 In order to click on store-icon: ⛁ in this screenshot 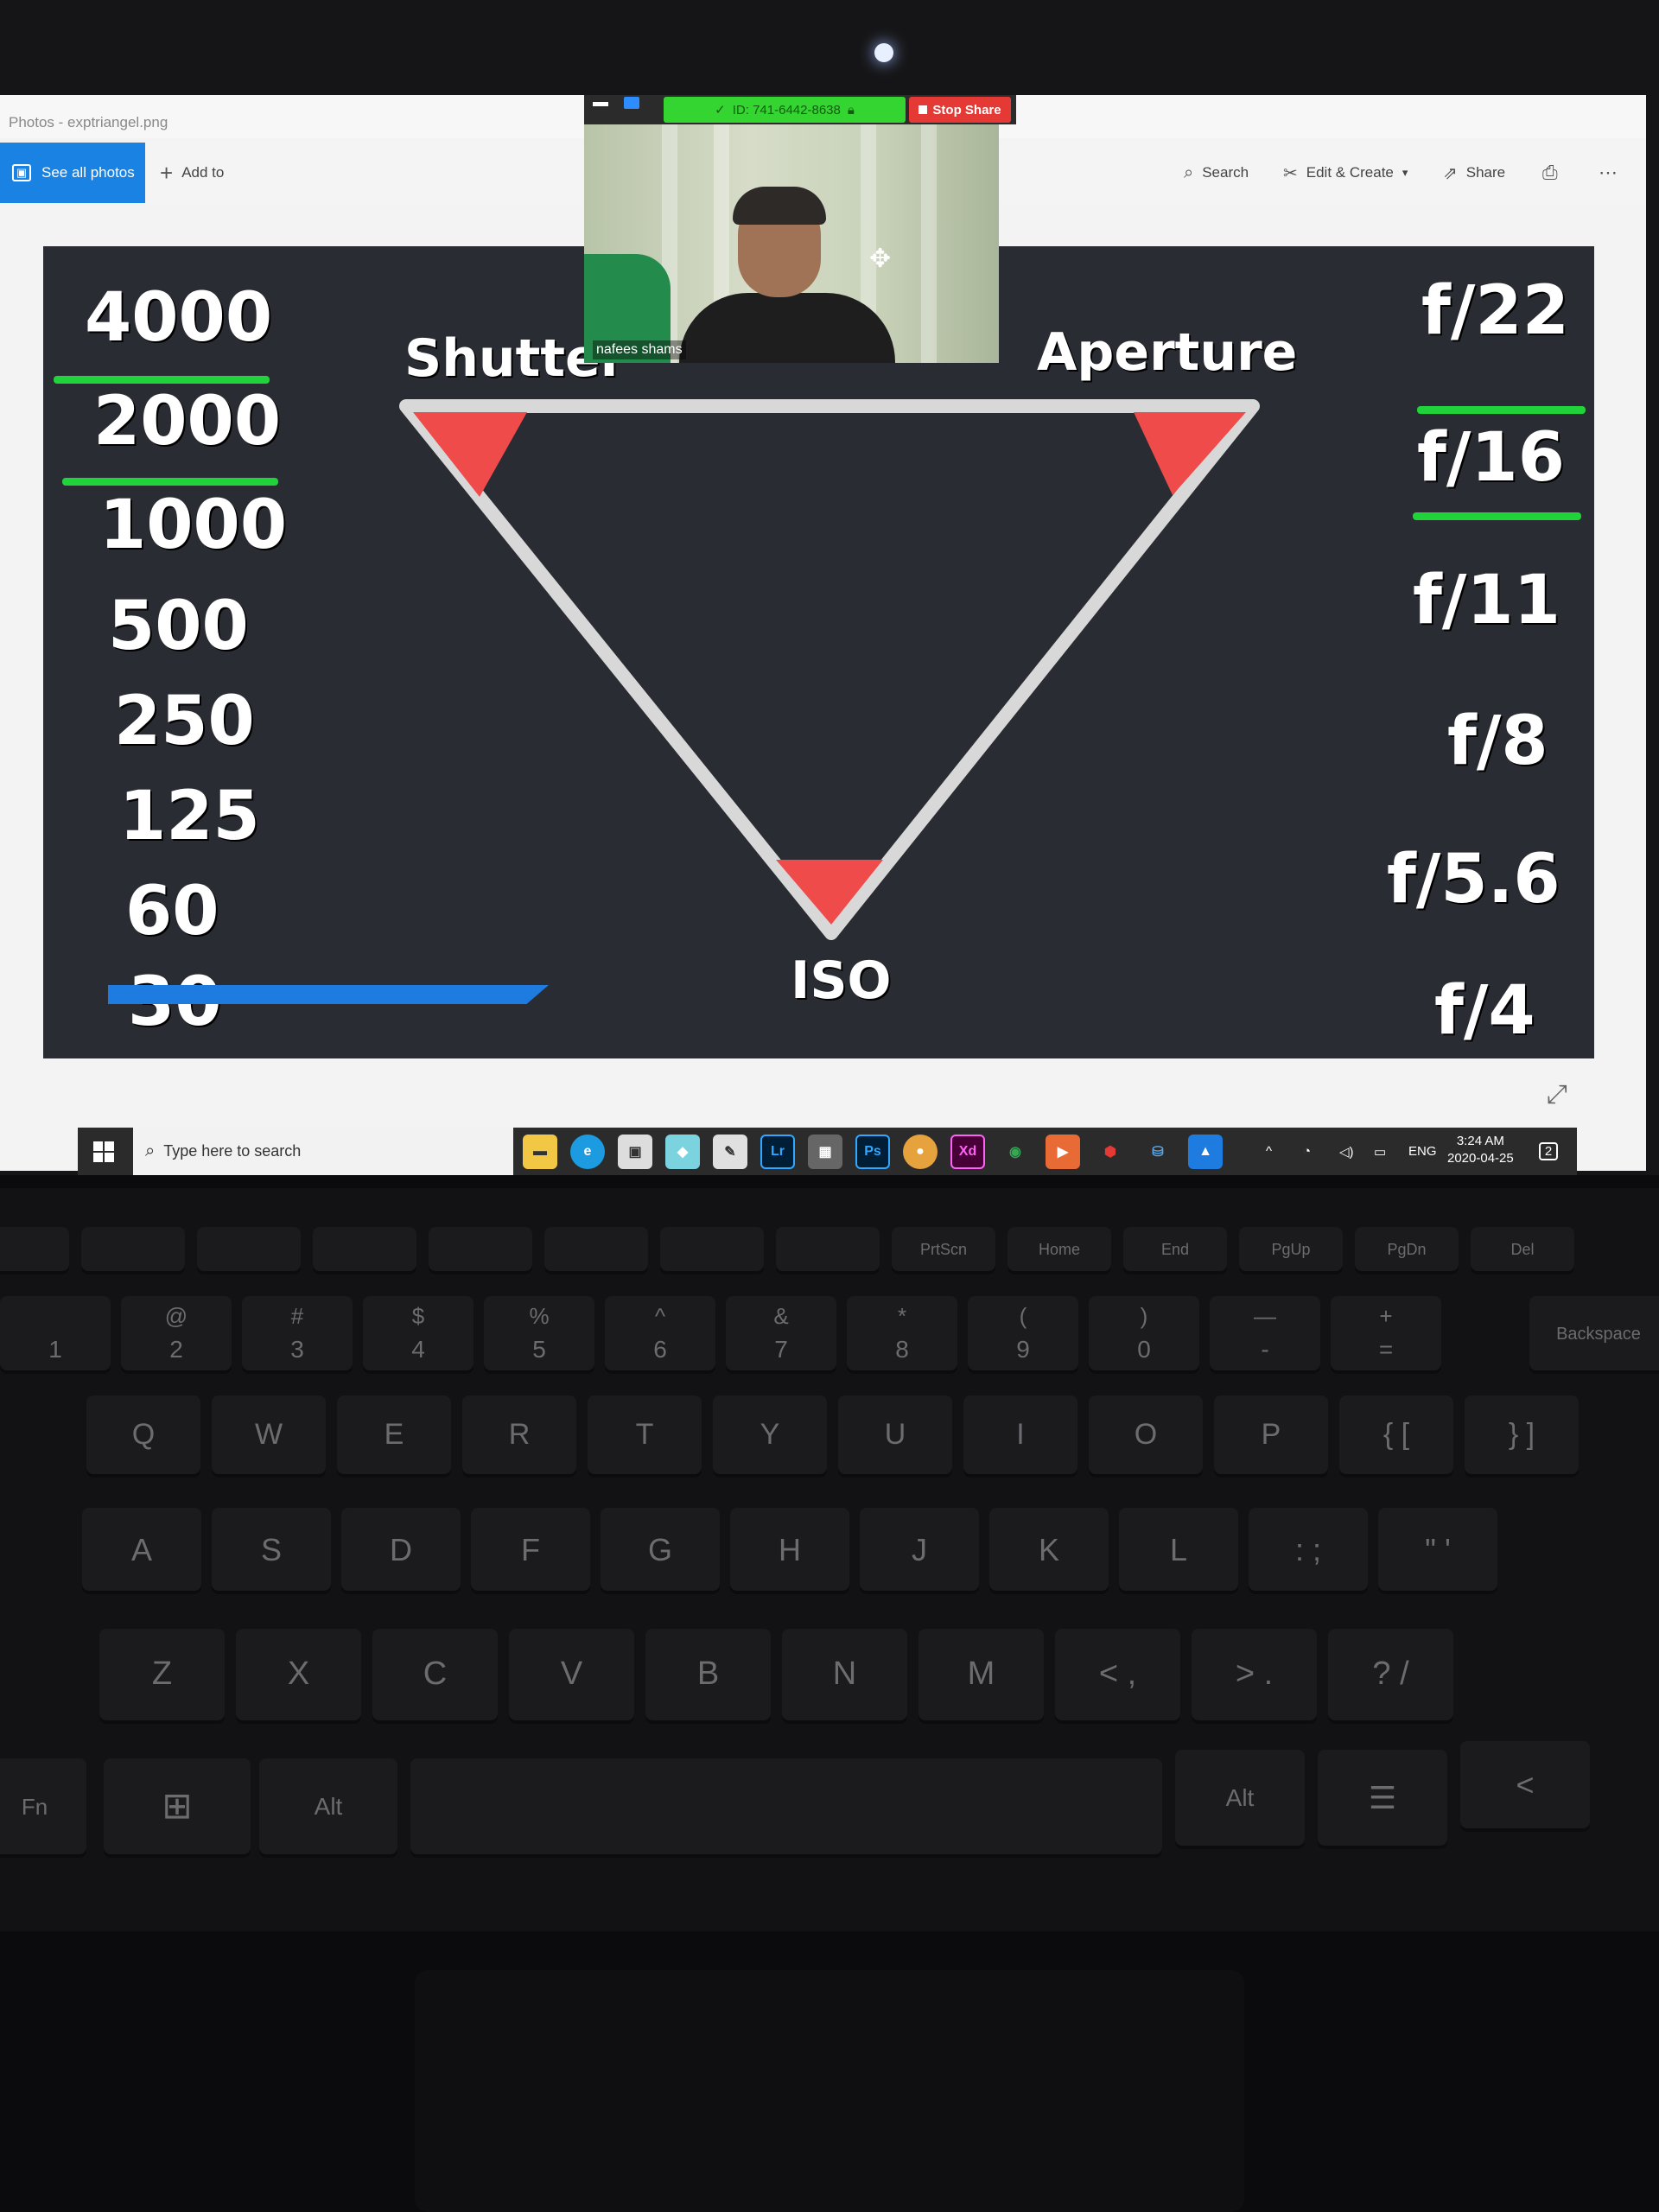, I will do `click(1158, 1152)`.